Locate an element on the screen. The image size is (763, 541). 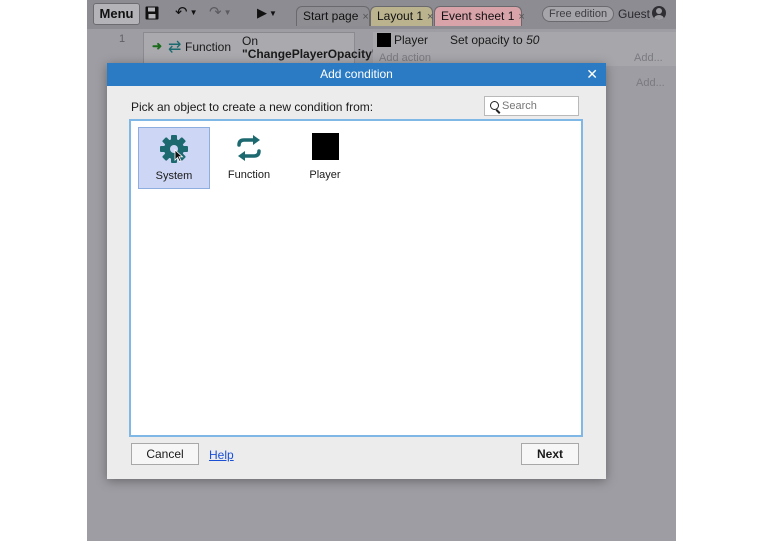
object-item-system: System is located at coordinates (174, 158).